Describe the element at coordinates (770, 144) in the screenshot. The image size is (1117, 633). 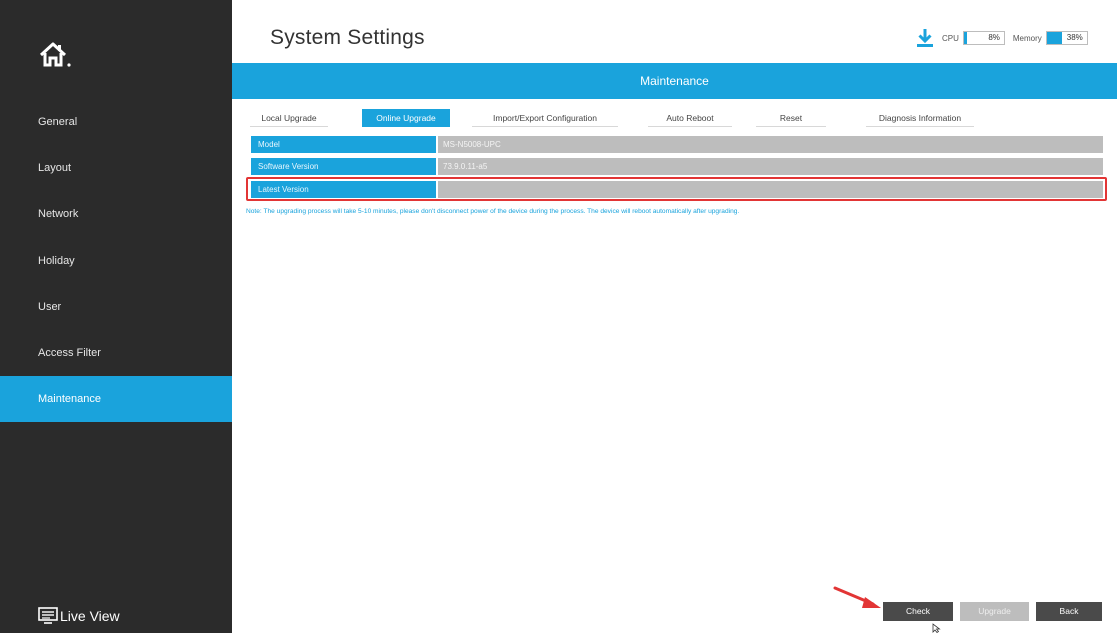
I see `model-value: MS-N5008-UPC` at that location.